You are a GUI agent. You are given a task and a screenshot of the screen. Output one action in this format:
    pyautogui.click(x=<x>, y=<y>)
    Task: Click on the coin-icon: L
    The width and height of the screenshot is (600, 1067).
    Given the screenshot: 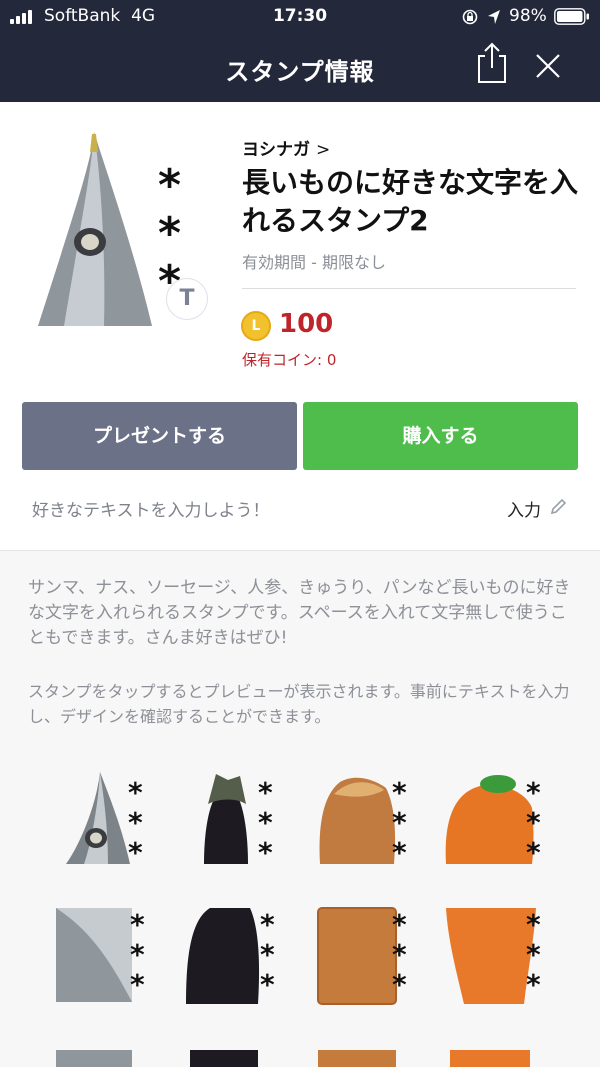 What is the action you would take?
    pyautogui.click(x=256, y=326)
    